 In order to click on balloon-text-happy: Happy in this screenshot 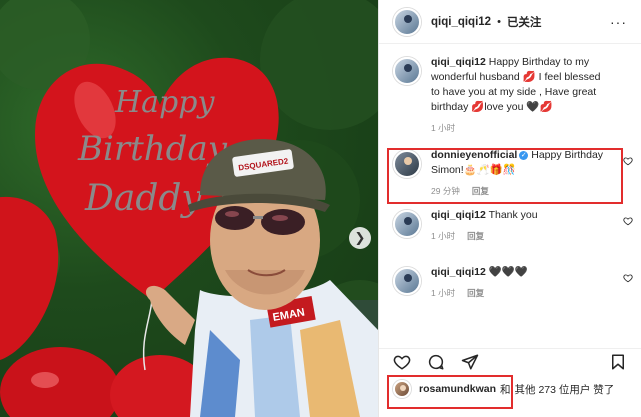, I will do `click(164, 102)`.